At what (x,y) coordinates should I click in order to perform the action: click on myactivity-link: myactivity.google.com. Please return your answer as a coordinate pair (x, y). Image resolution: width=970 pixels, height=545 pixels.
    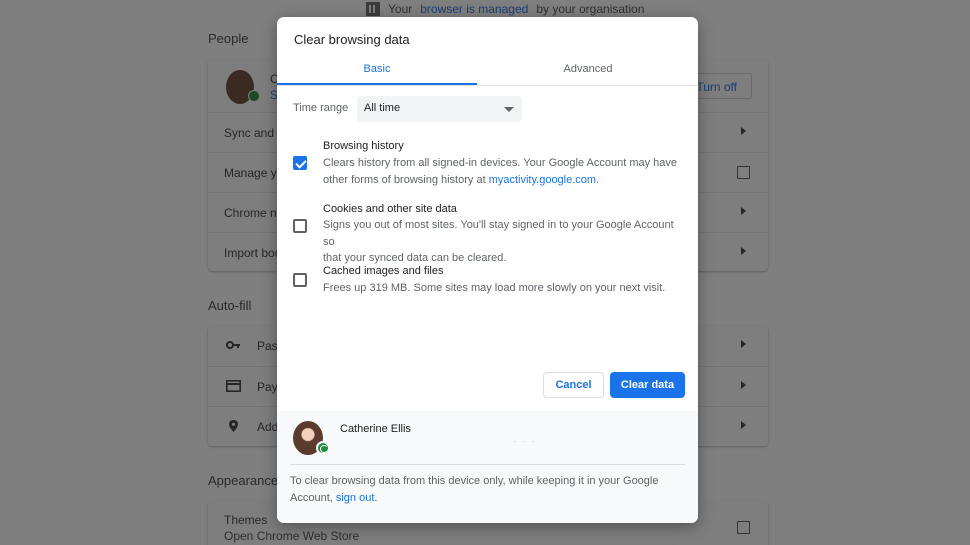
    Looking at the image, I should click on (542, 180).